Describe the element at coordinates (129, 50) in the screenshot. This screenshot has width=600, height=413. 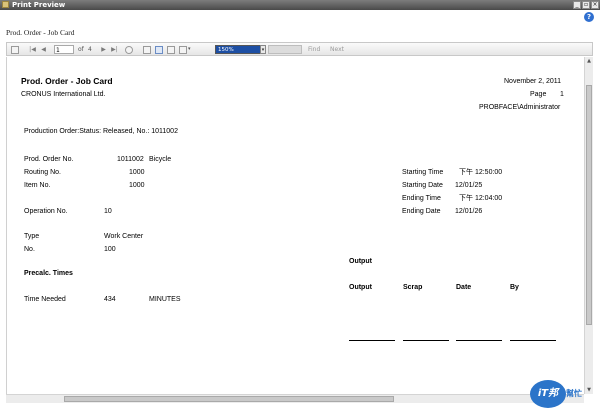
I see `stop-icon` at that location.